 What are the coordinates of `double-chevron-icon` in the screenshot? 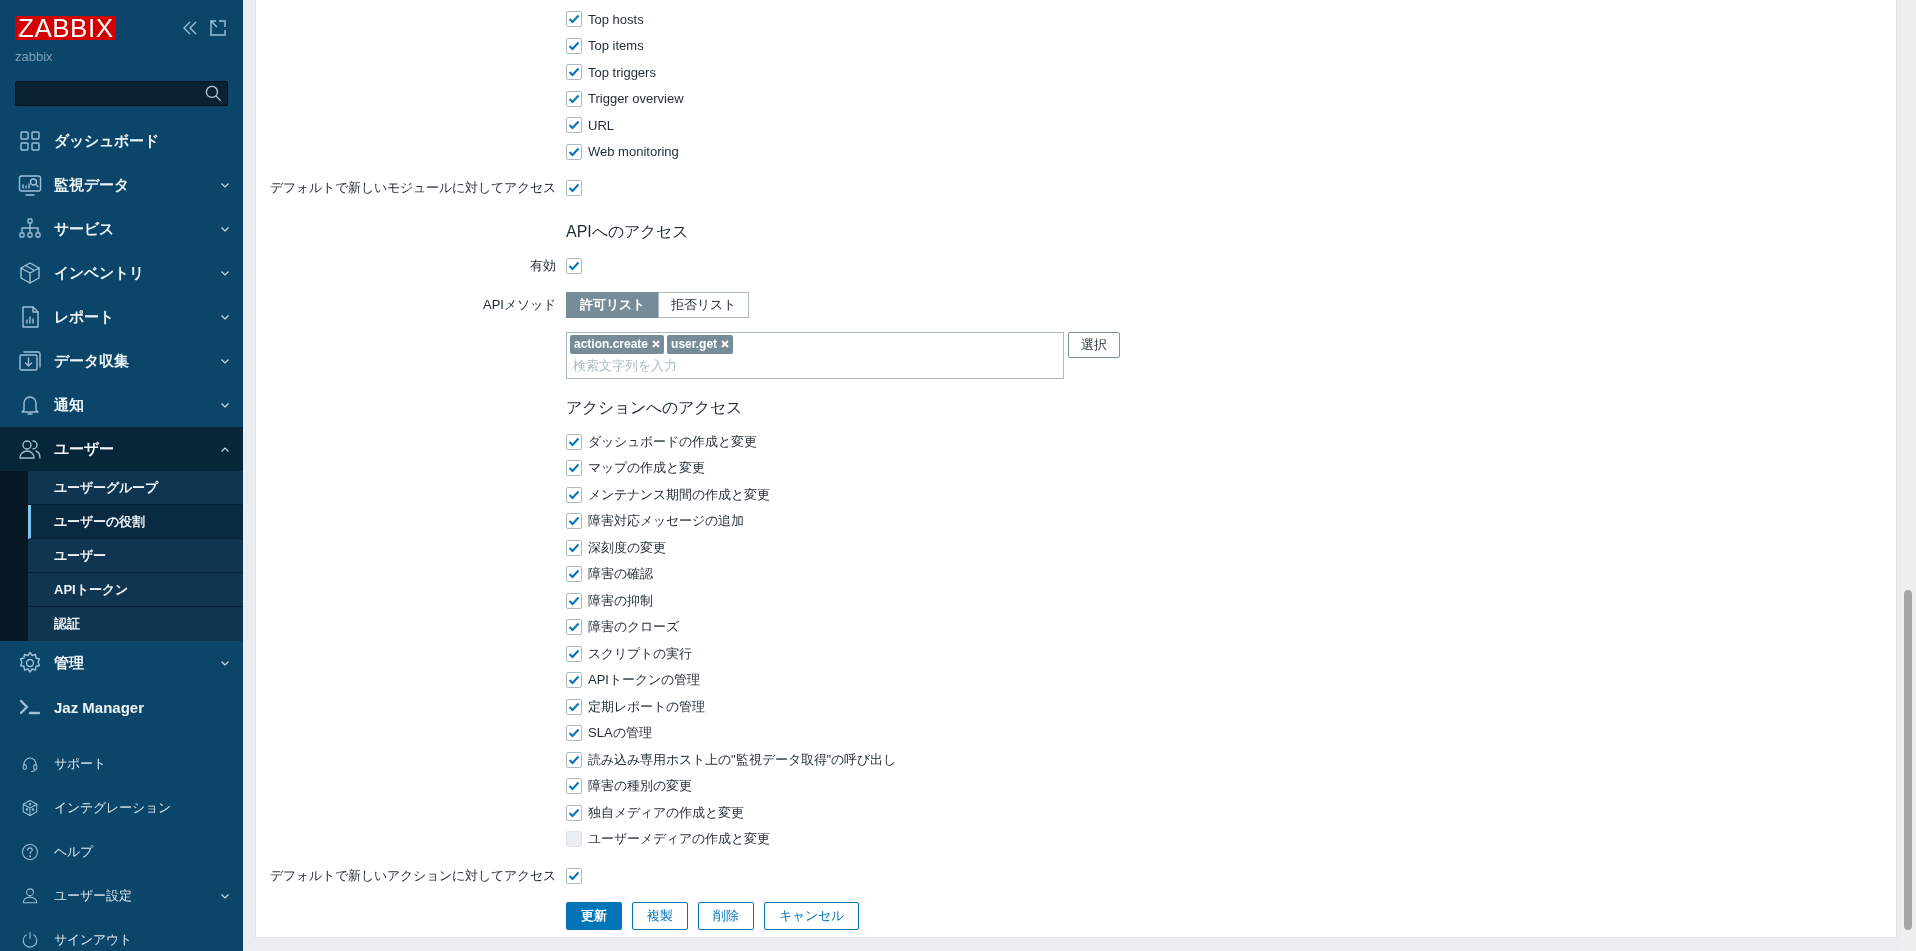 It's located at (190, 28).